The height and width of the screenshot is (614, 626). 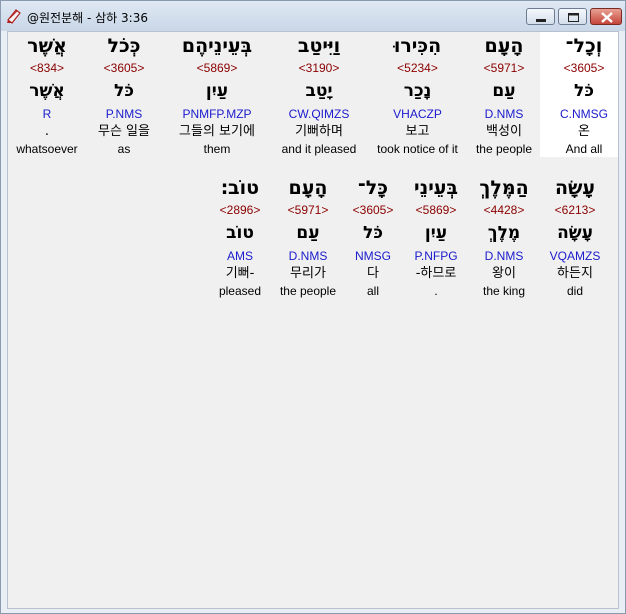 I want to click on hebrew-word: עָשָׂה, so click(x=575, y=188).